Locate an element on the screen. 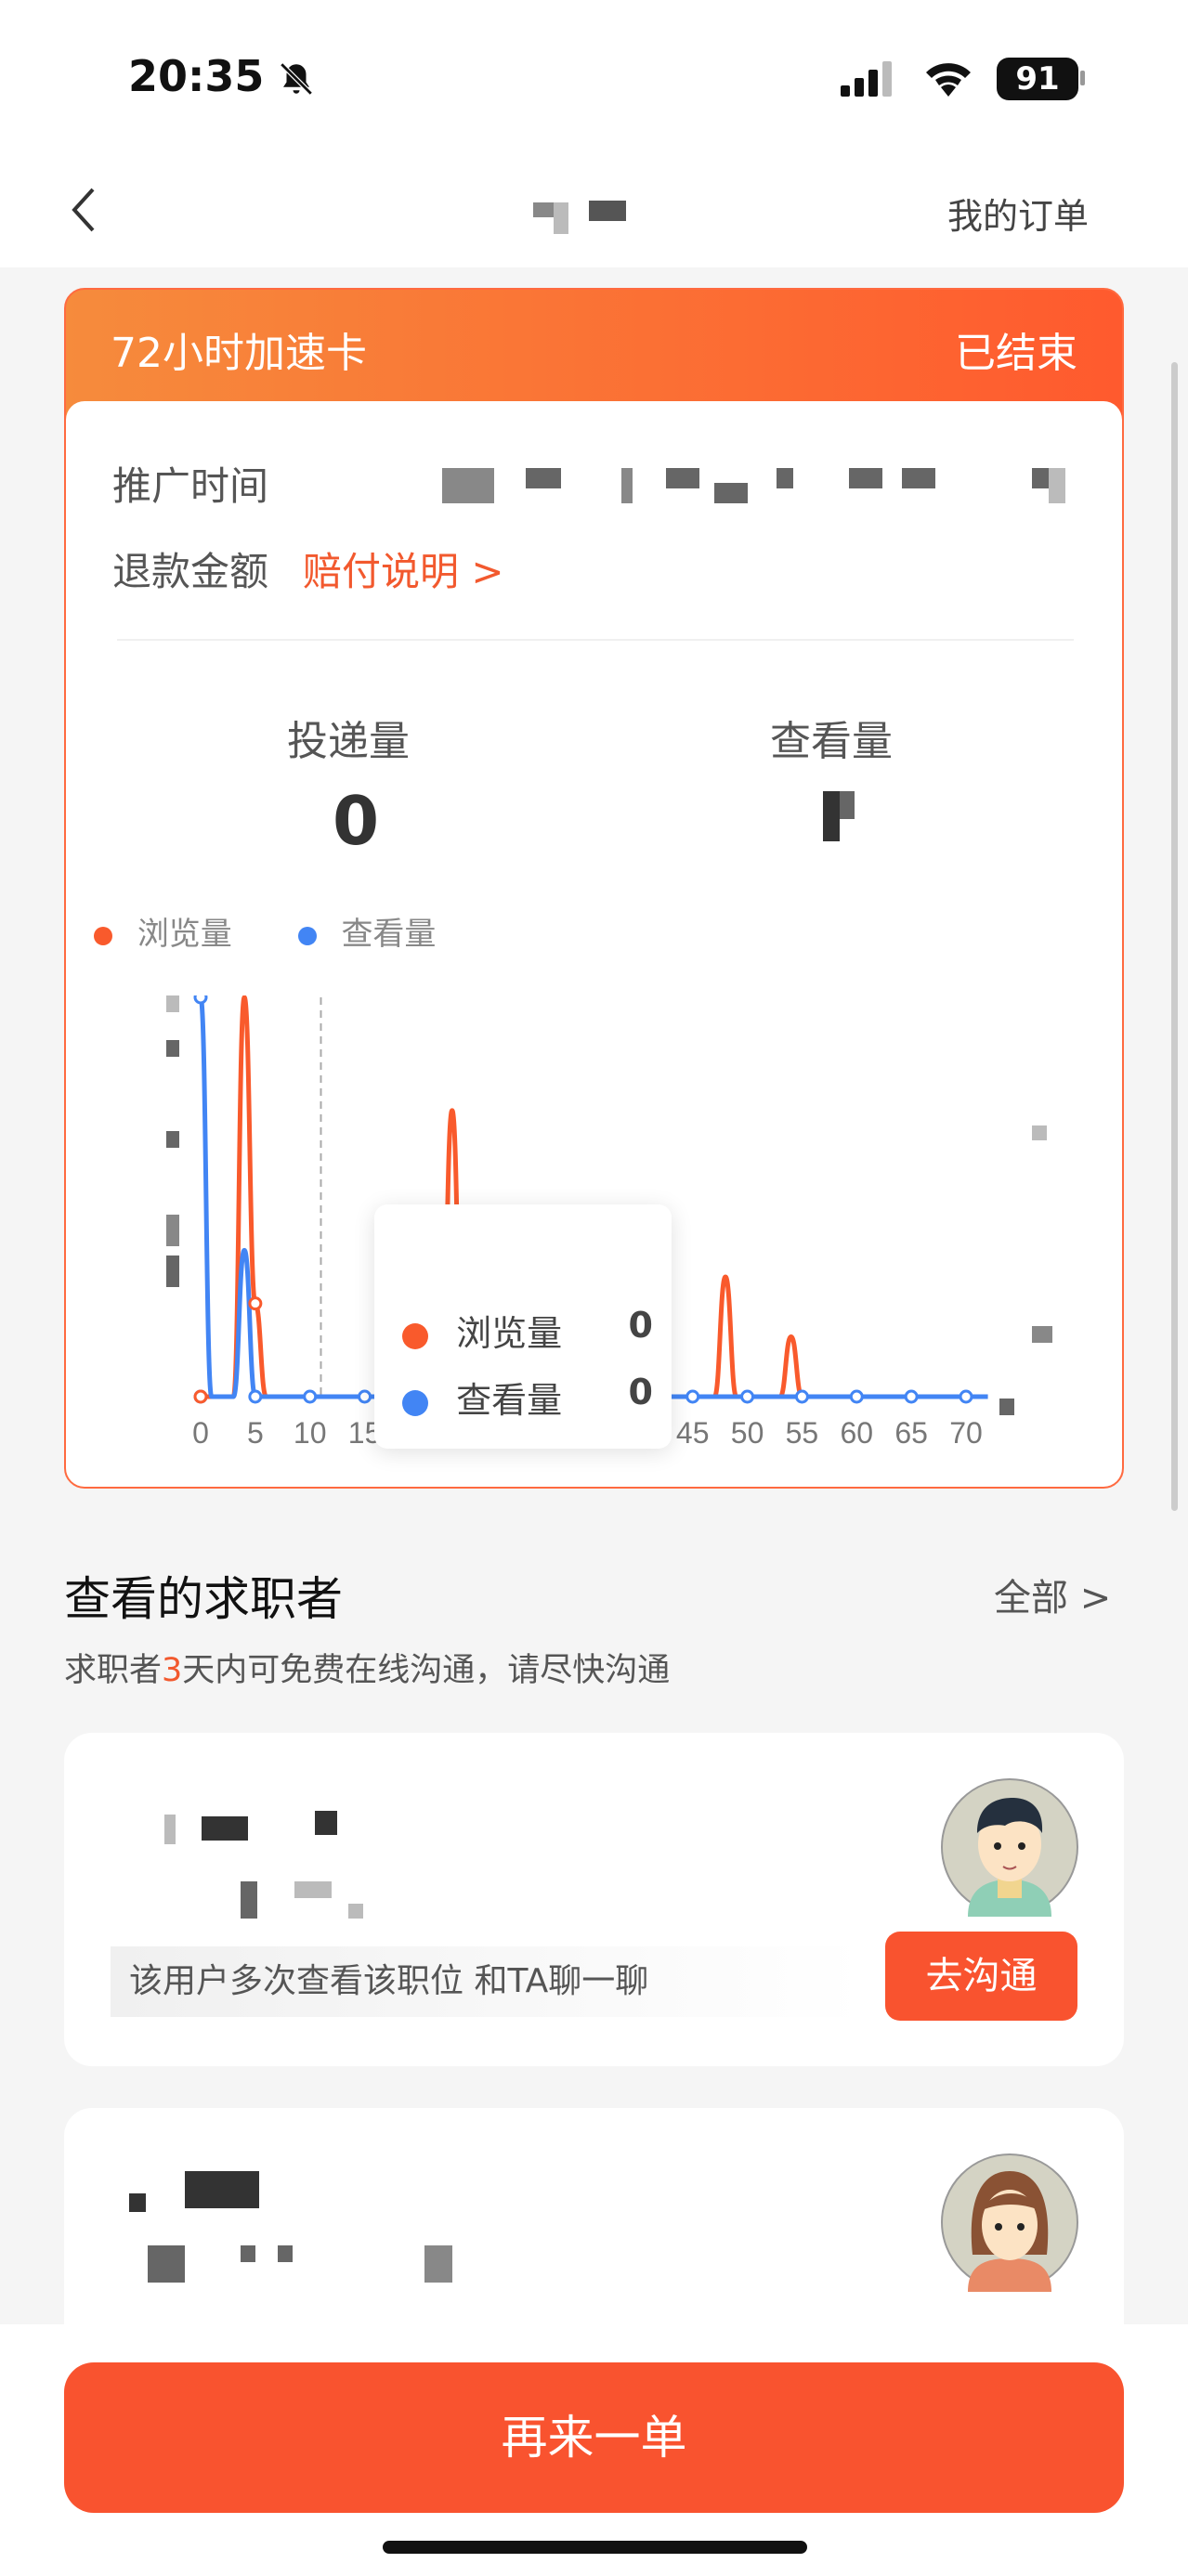 The image size is (1188, 2576). my-orders-link: 我的订单 is located at coordinates (1018, 213).